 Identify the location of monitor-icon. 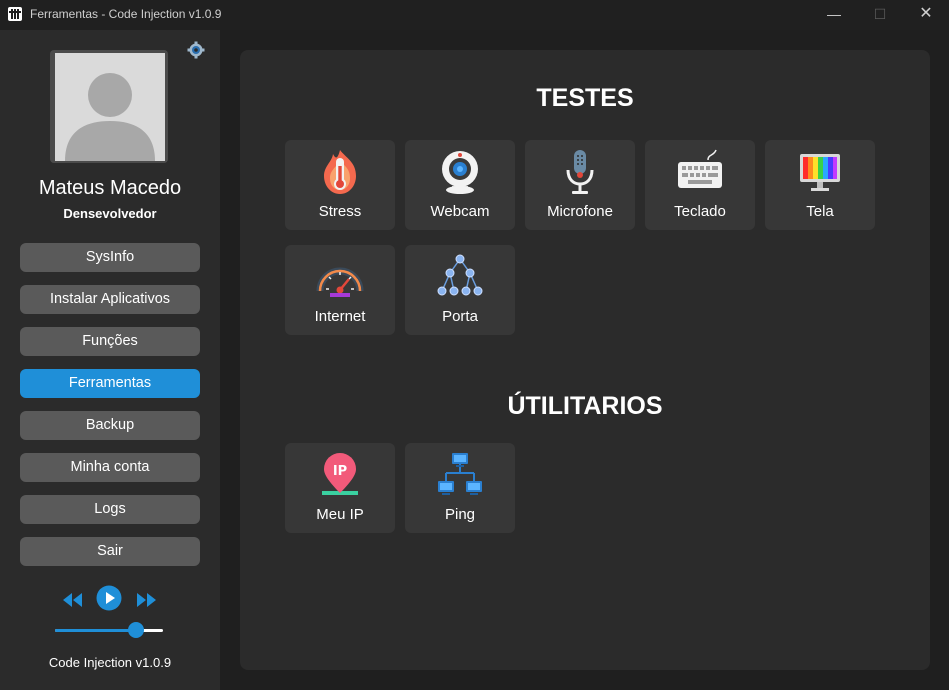
(820, 172).